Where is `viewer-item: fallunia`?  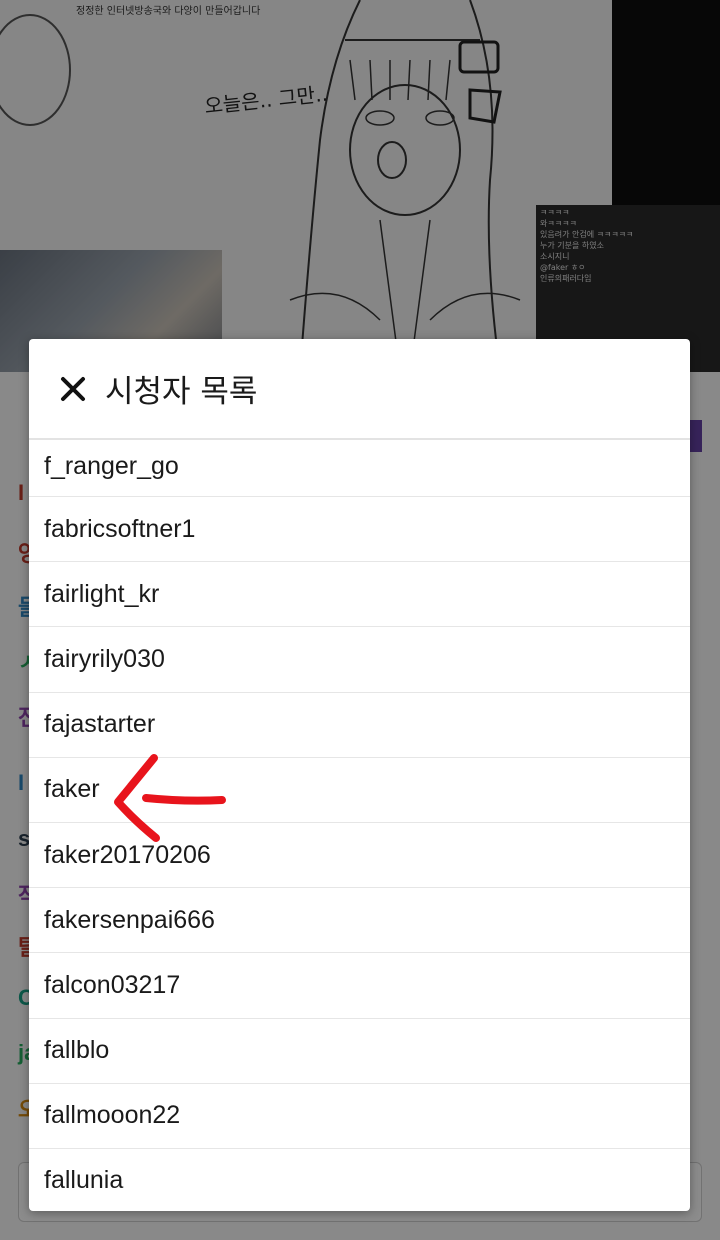 viewer-item: fallunia is located at coordinates (359, 1180).